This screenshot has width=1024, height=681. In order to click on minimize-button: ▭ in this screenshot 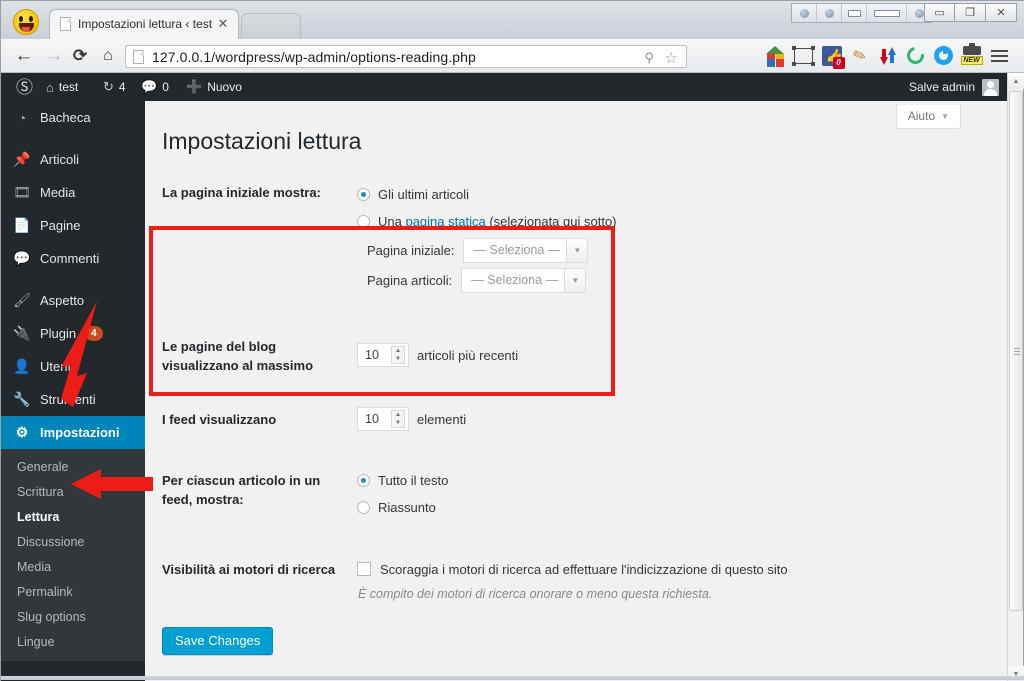, I will do `click(939, 12)`.